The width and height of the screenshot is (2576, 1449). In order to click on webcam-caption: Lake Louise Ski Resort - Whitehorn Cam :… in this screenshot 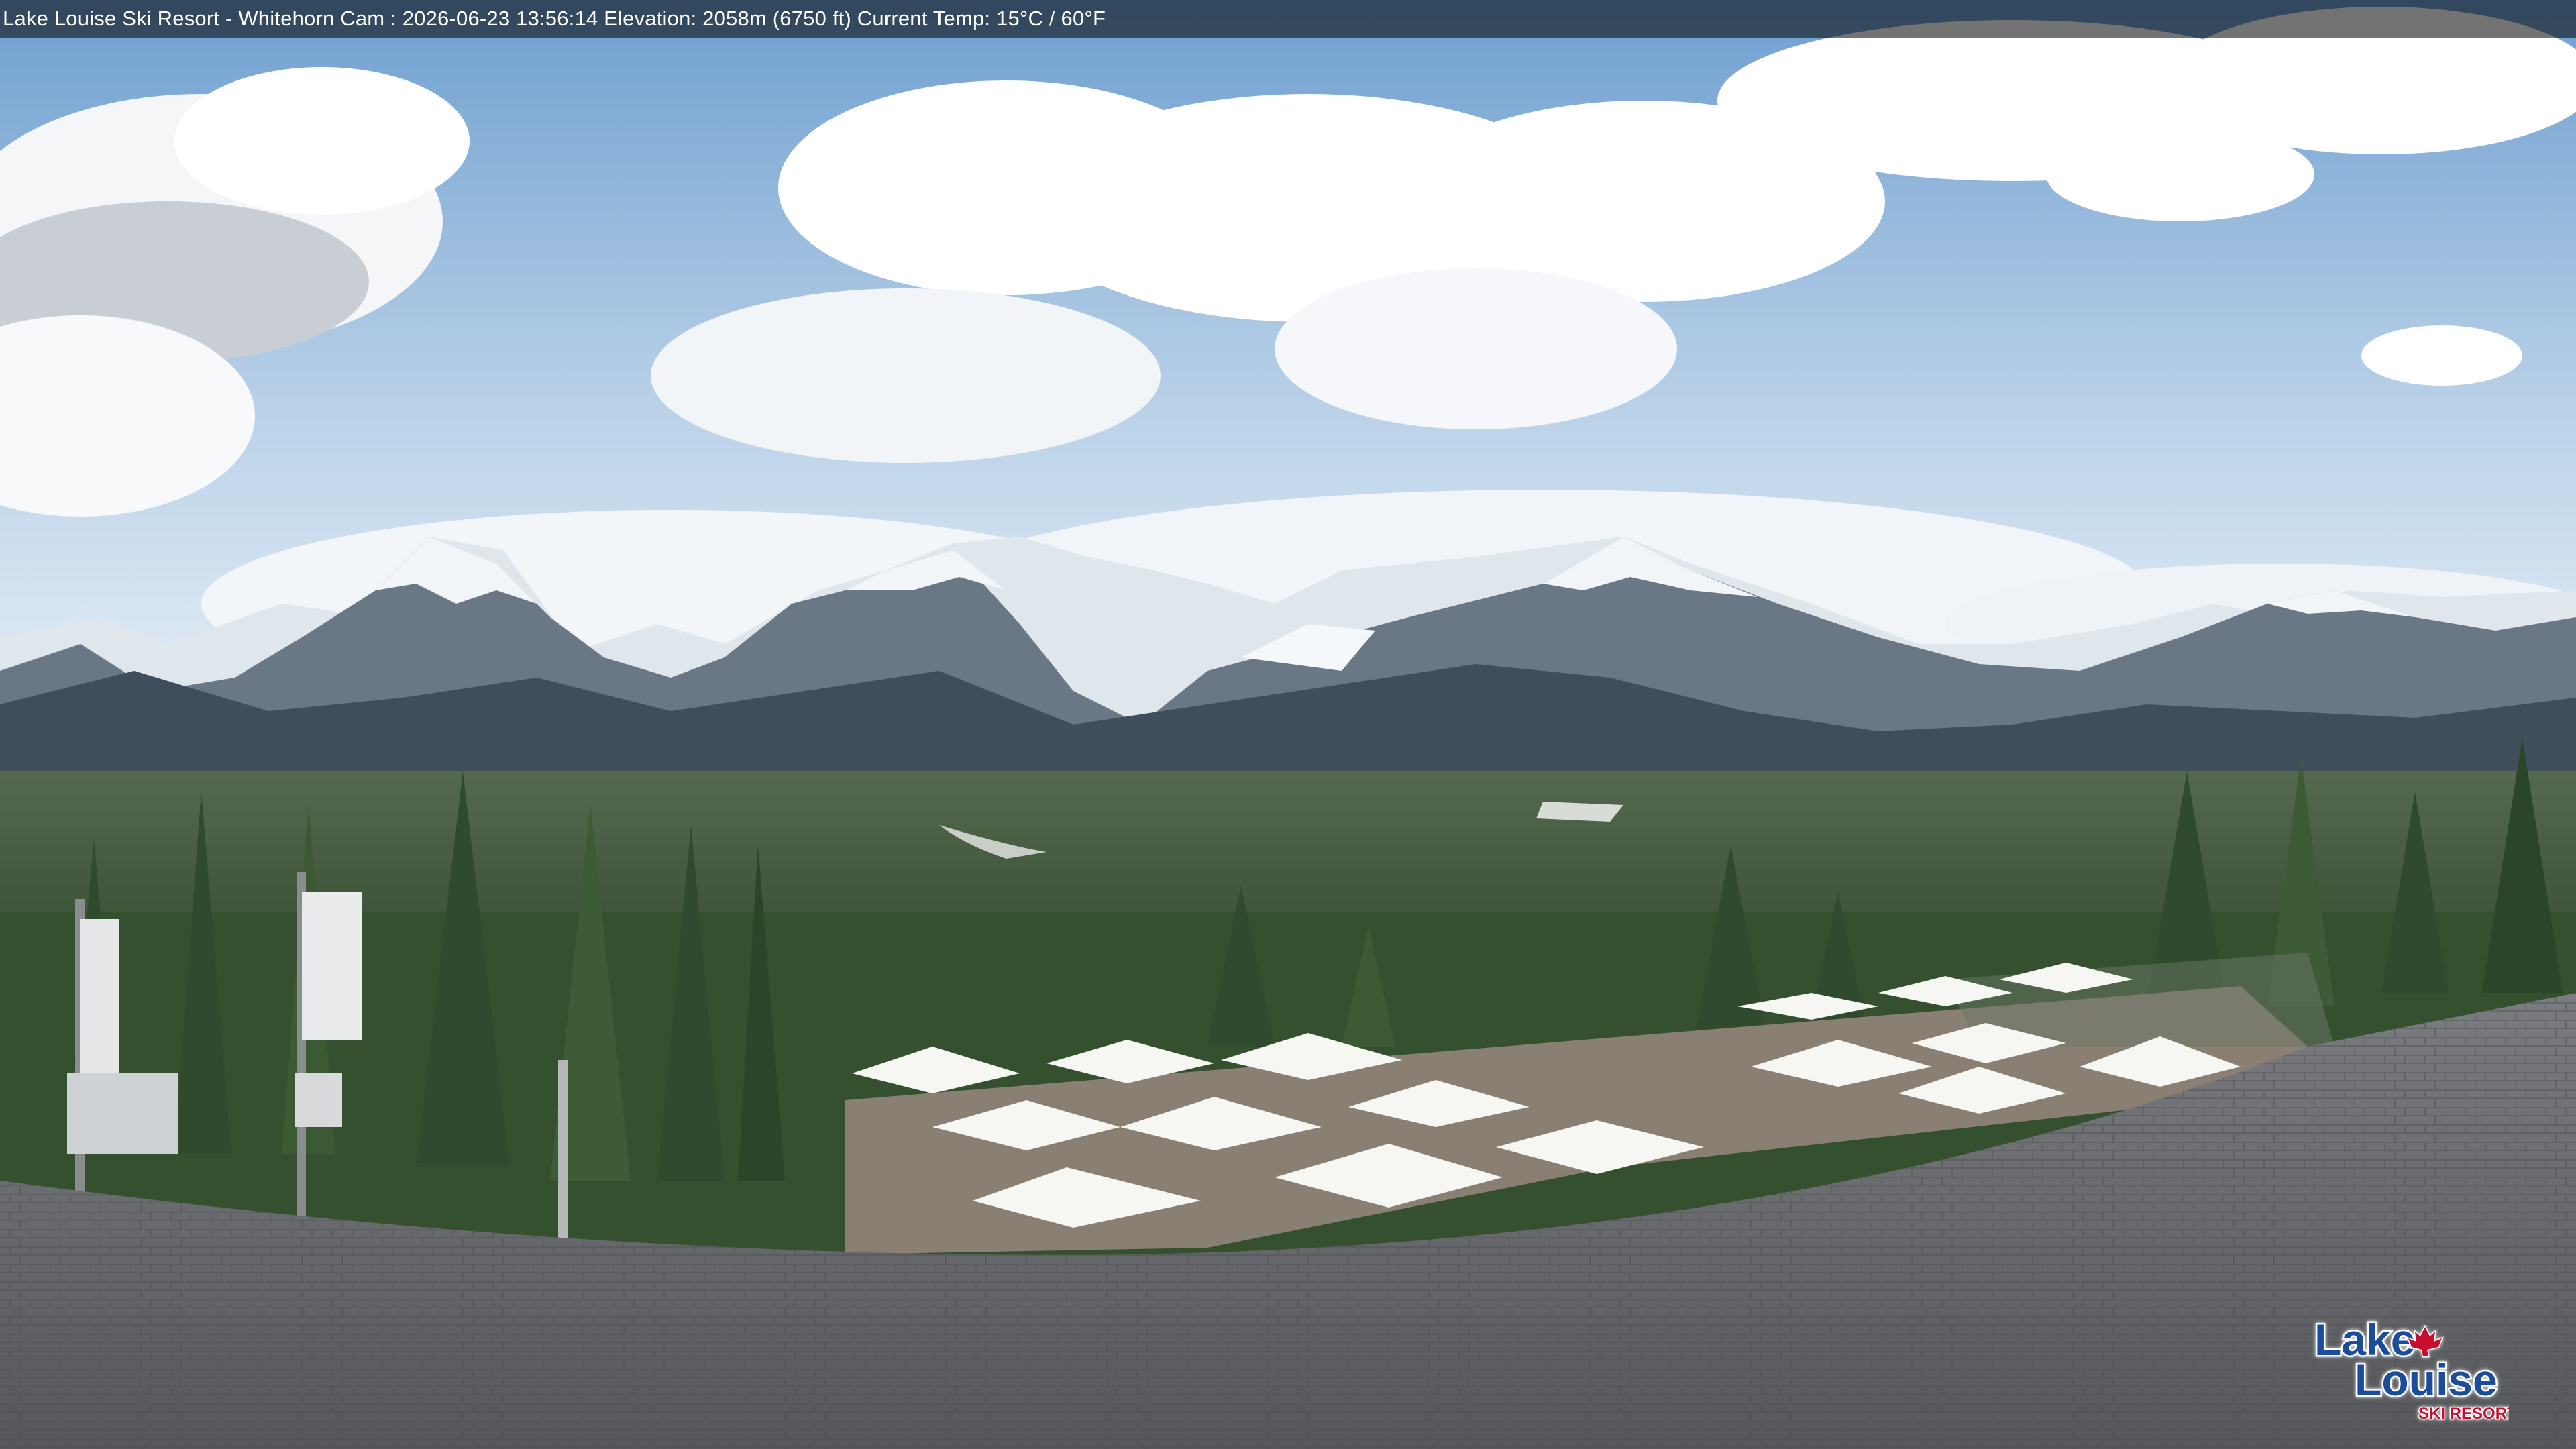, I will do `click(554, 18)`.